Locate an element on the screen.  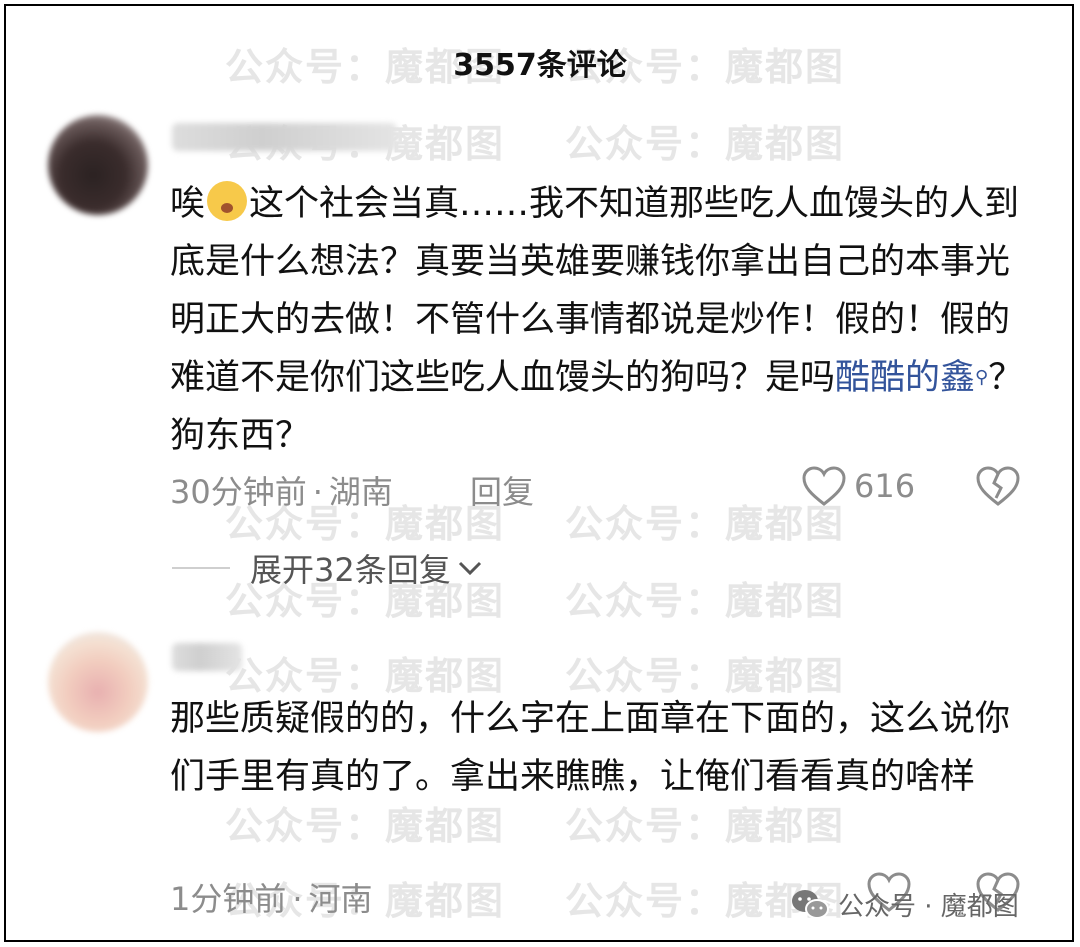
expand-replies-button: 展开32条回复 is located at coordinates (327, 568).